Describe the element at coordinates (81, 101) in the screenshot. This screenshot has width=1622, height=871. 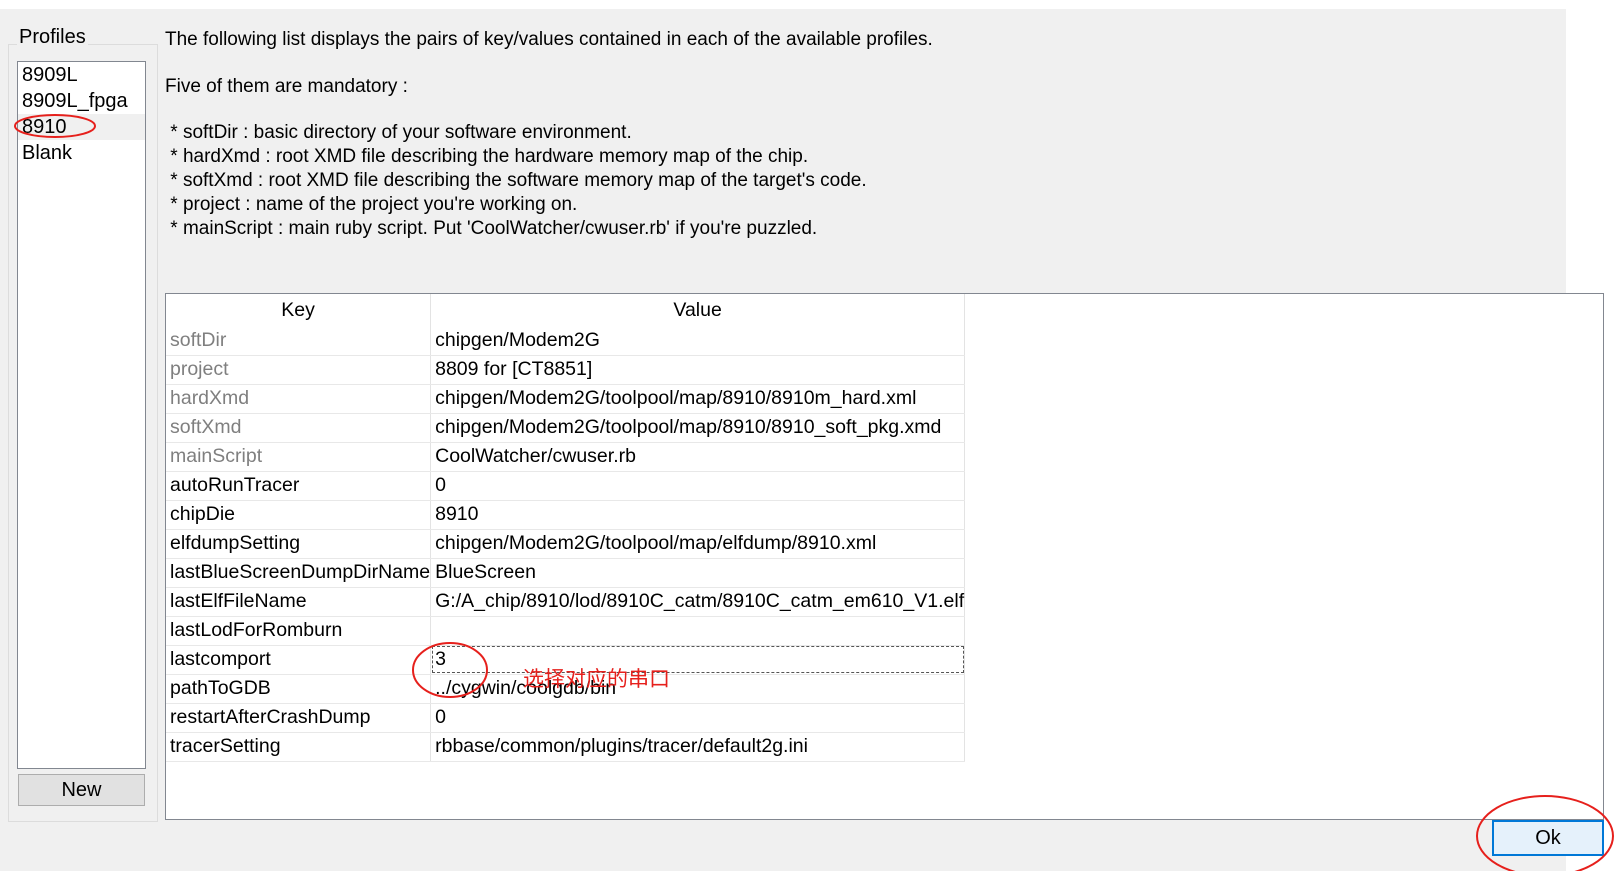
I see `profile-item: 8909L_fpga` at that location.